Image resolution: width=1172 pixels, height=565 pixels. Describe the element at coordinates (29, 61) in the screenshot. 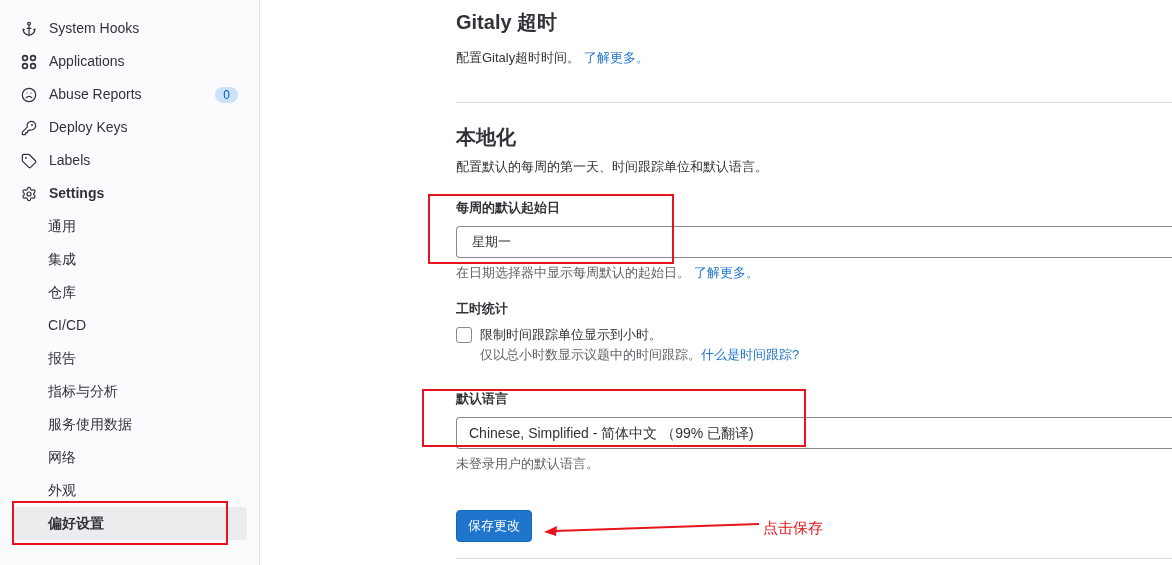

I see `grid-icon` at that location.